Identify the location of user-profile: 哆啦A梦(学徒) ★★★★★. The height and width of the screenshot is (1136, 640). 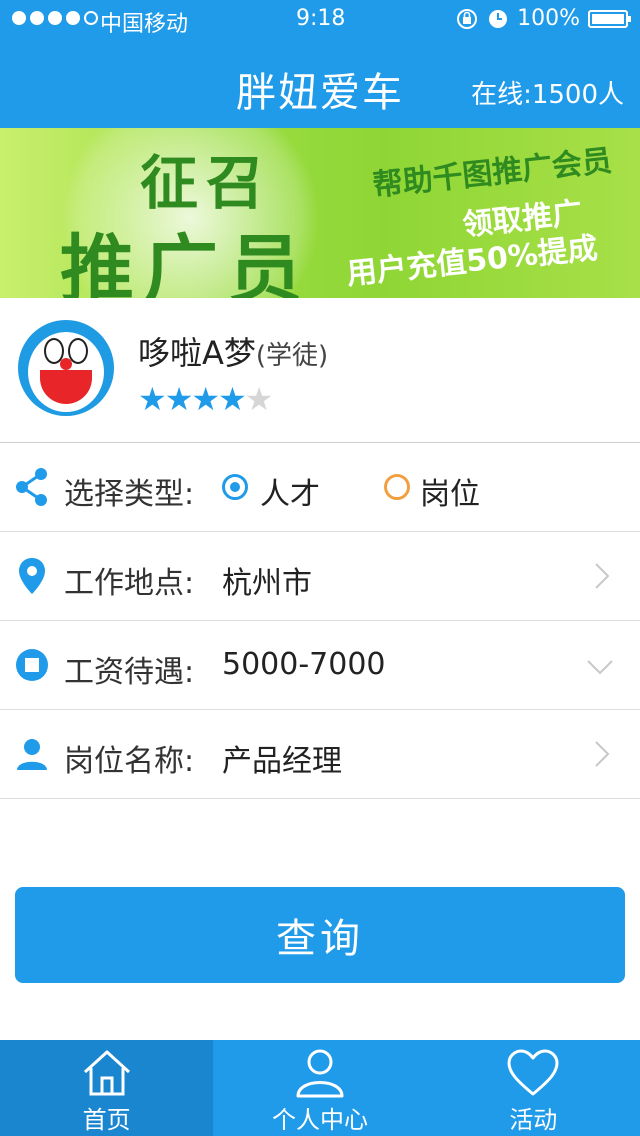
(320, 370).